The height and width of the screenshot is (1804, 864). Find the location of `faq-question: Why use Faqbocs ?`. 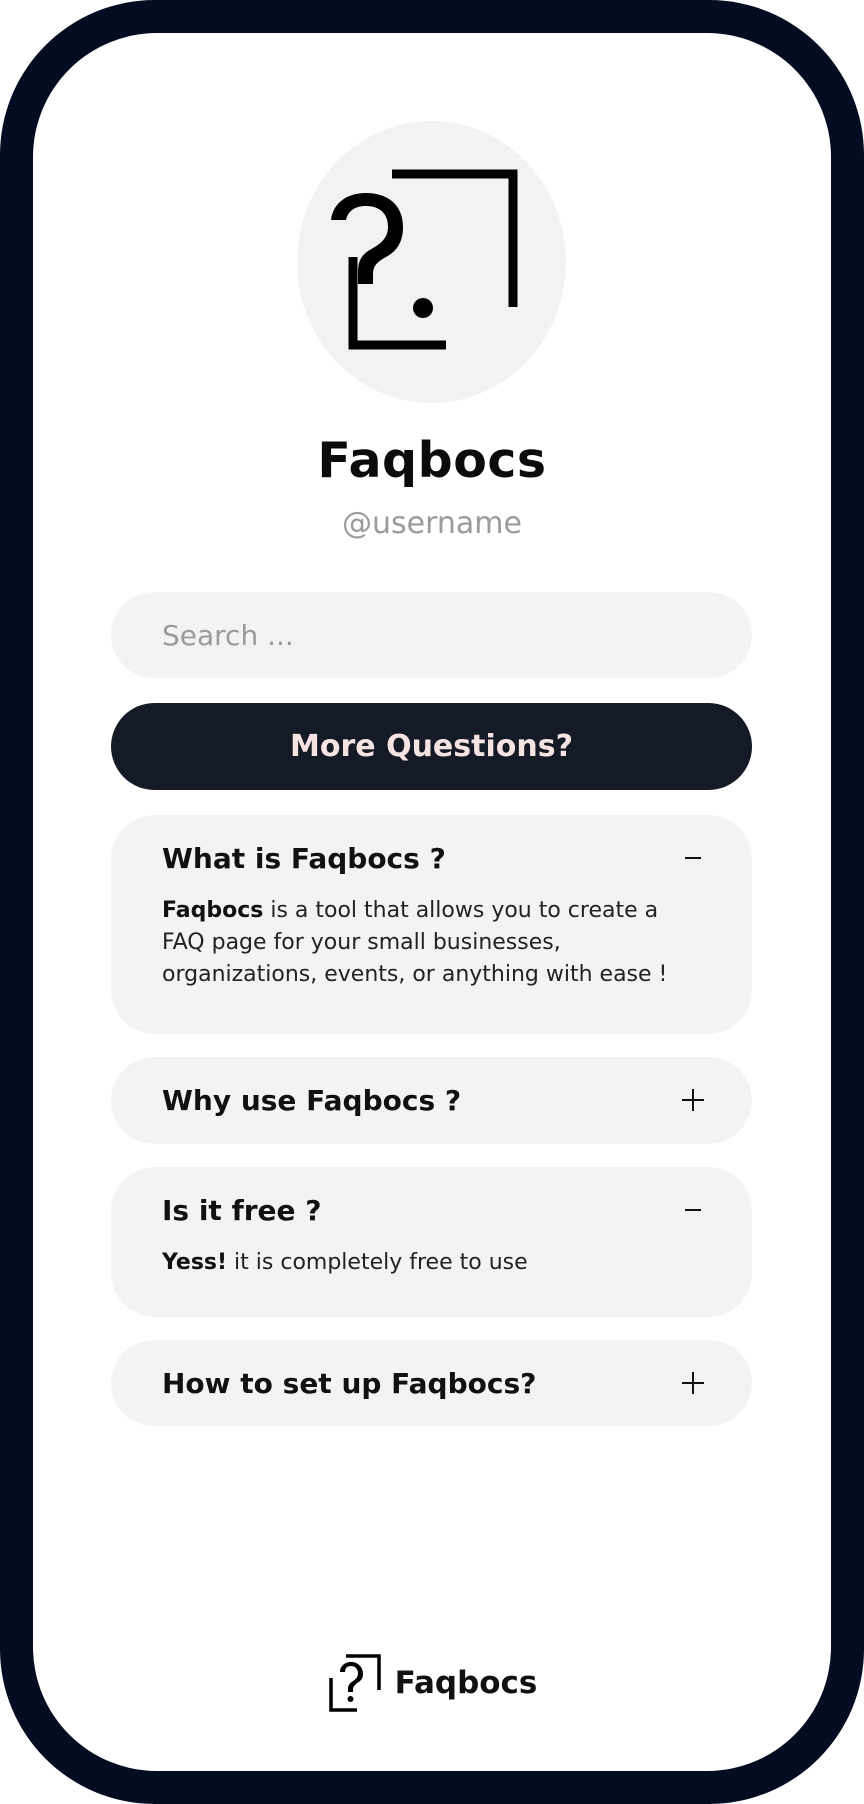

faq-question: Why use Faqbocs ? is located at coordinates (311, 1100).